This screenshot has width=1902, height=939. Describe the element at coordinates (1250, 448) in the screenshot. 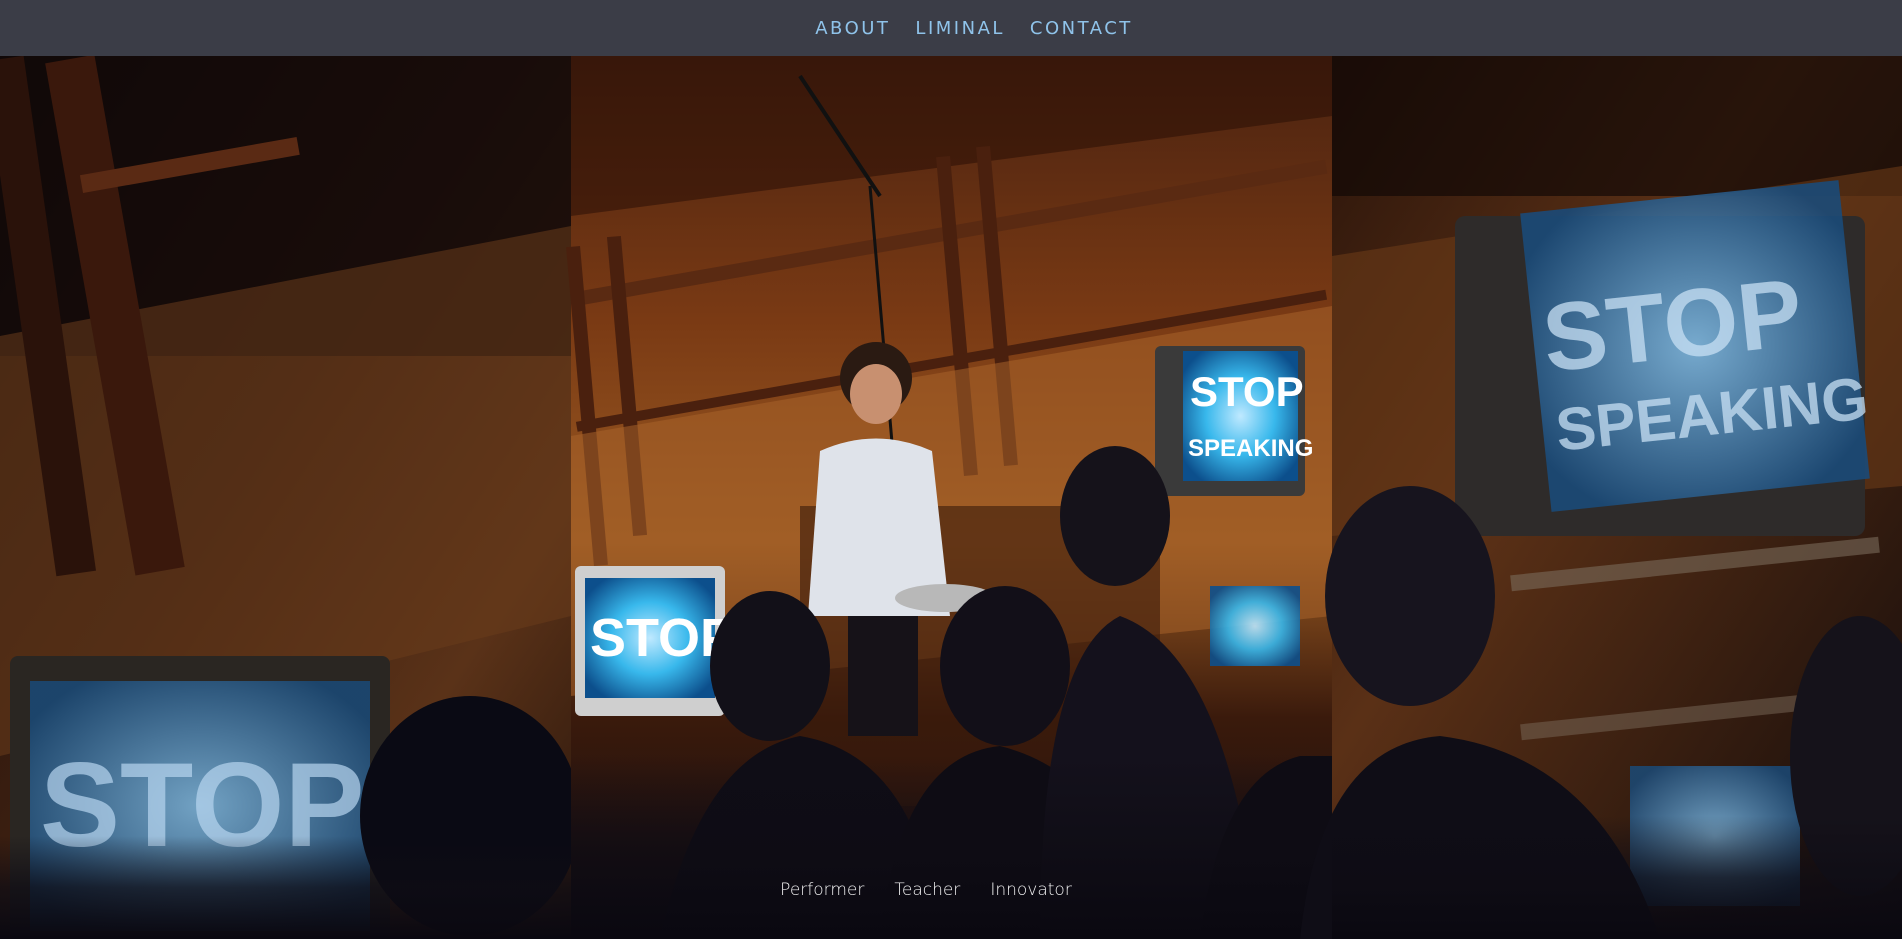

I see `right-screen-speaking-text: SPEAKING` at that location.